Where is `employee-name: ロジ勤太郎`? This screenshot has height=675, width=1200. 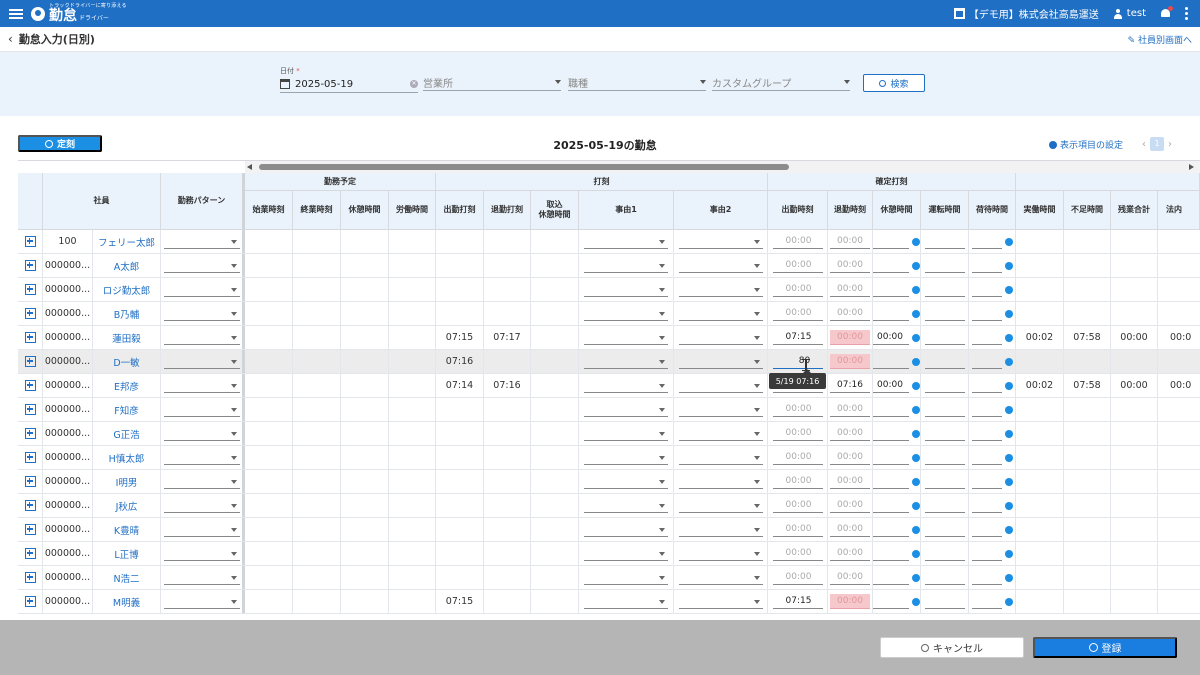
employee-name: ロジ勤太郎 is located at coordinates (127, 289).